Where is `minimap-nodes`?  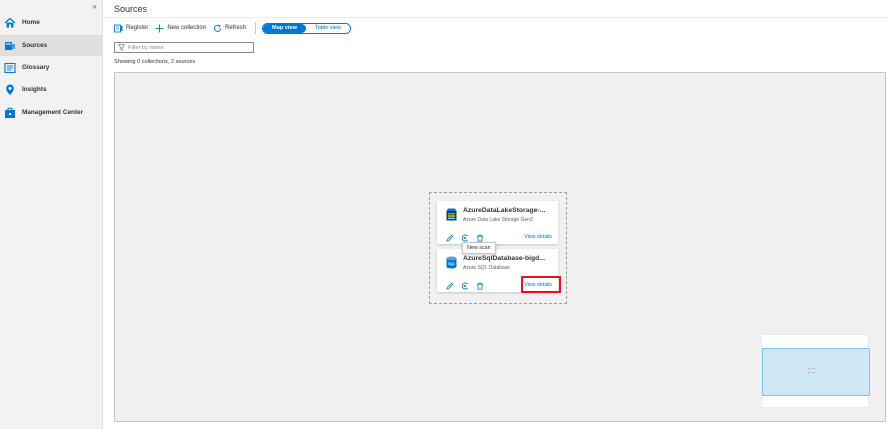 minimap-nodes is located at coordinates (812, 371).